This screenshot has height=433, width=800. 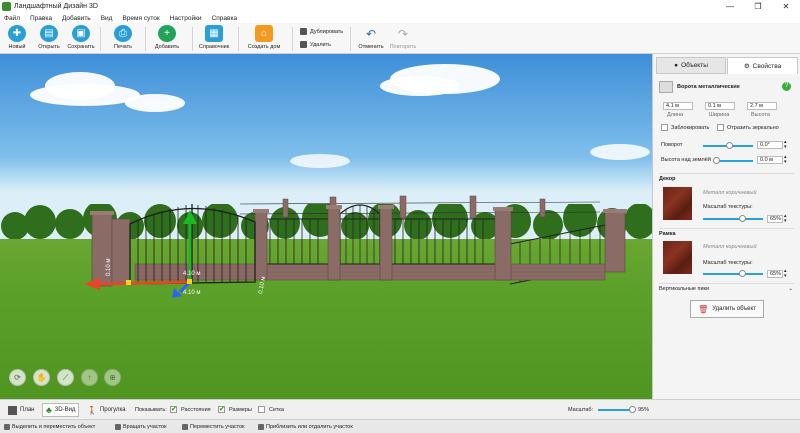 What do you see at coordinates (41, 18) in the screenshot?
I see `menu-edit: Правка` at bounding box center [41, 18].